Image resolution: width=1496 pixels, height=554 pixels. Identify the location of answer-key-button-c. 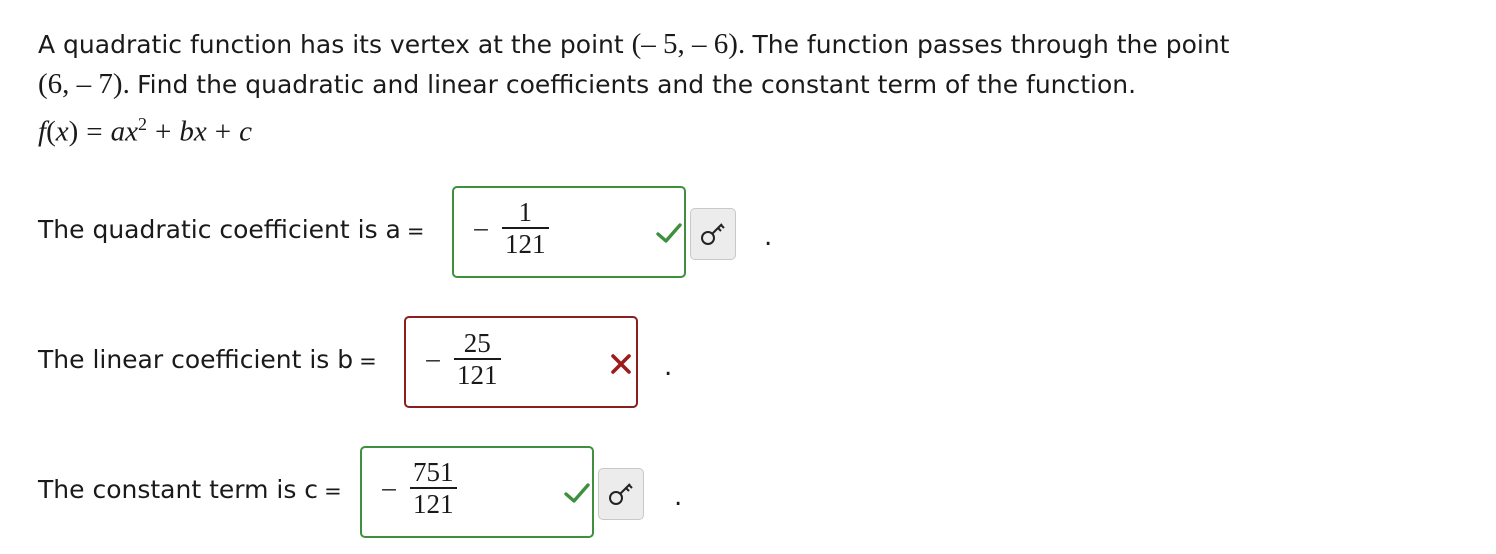
(621, 494).